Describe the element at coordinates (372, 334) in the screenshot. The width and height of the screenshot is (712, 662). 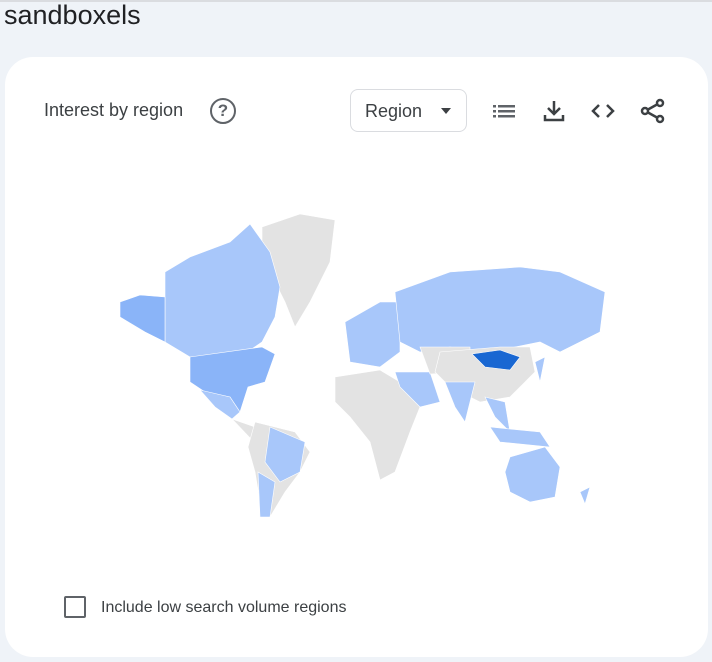
I see `region-europe` at that location.